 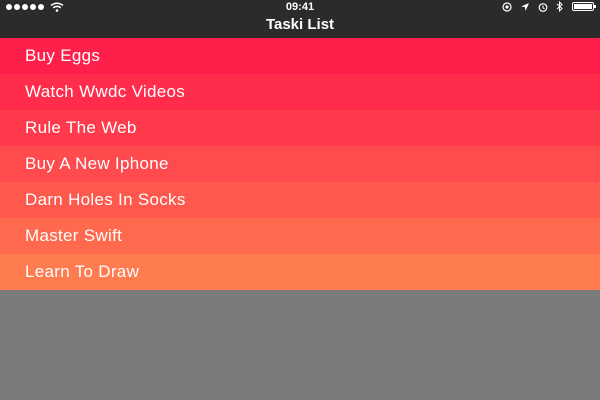 I want to click on navigation-bar: 09:41 Taski List, so click(x=300, y=19).